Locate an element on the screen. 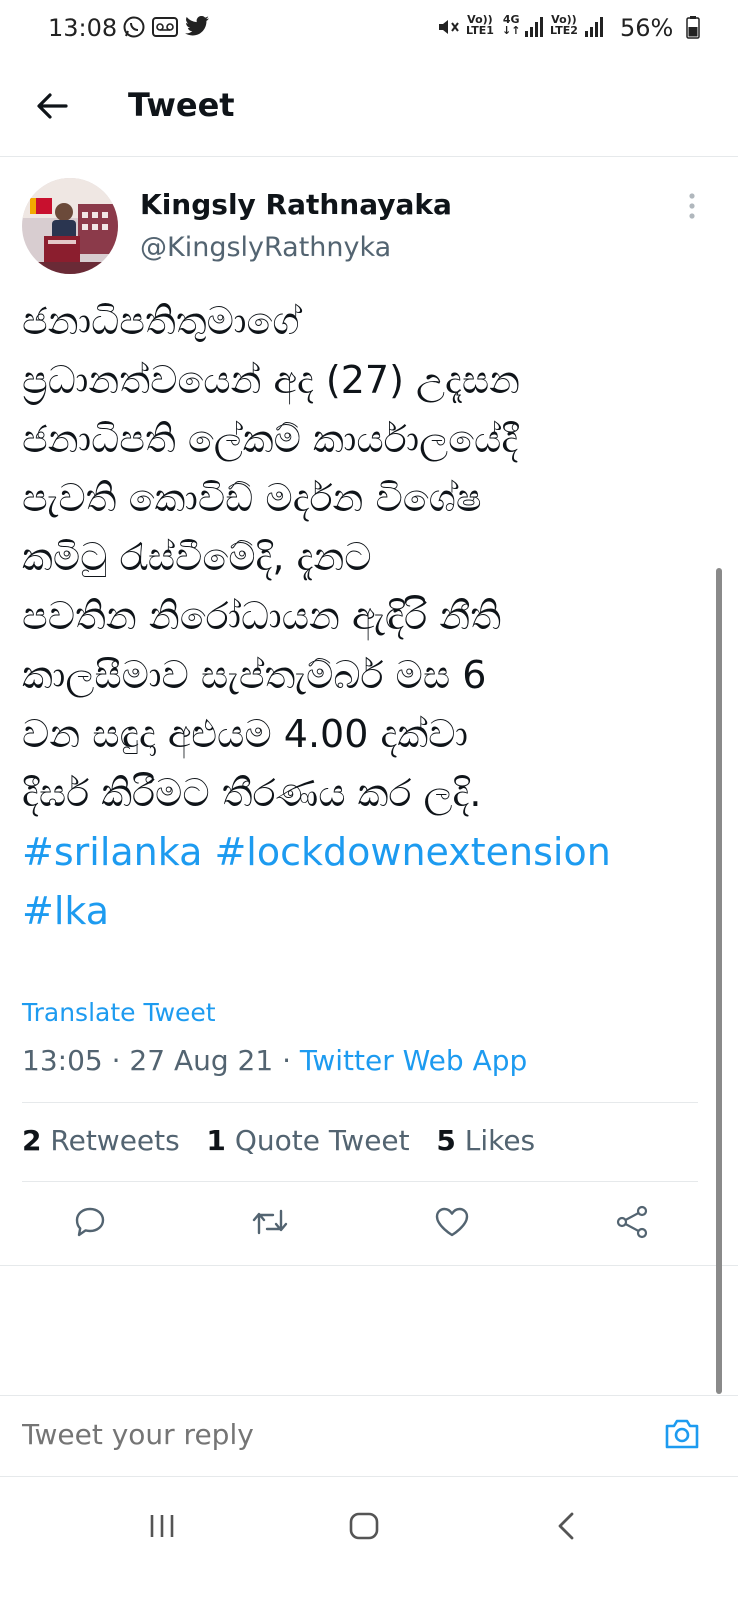 The width and height of the screenshot is (738, 1600). home-icon is located at coordinates (364, 1528).